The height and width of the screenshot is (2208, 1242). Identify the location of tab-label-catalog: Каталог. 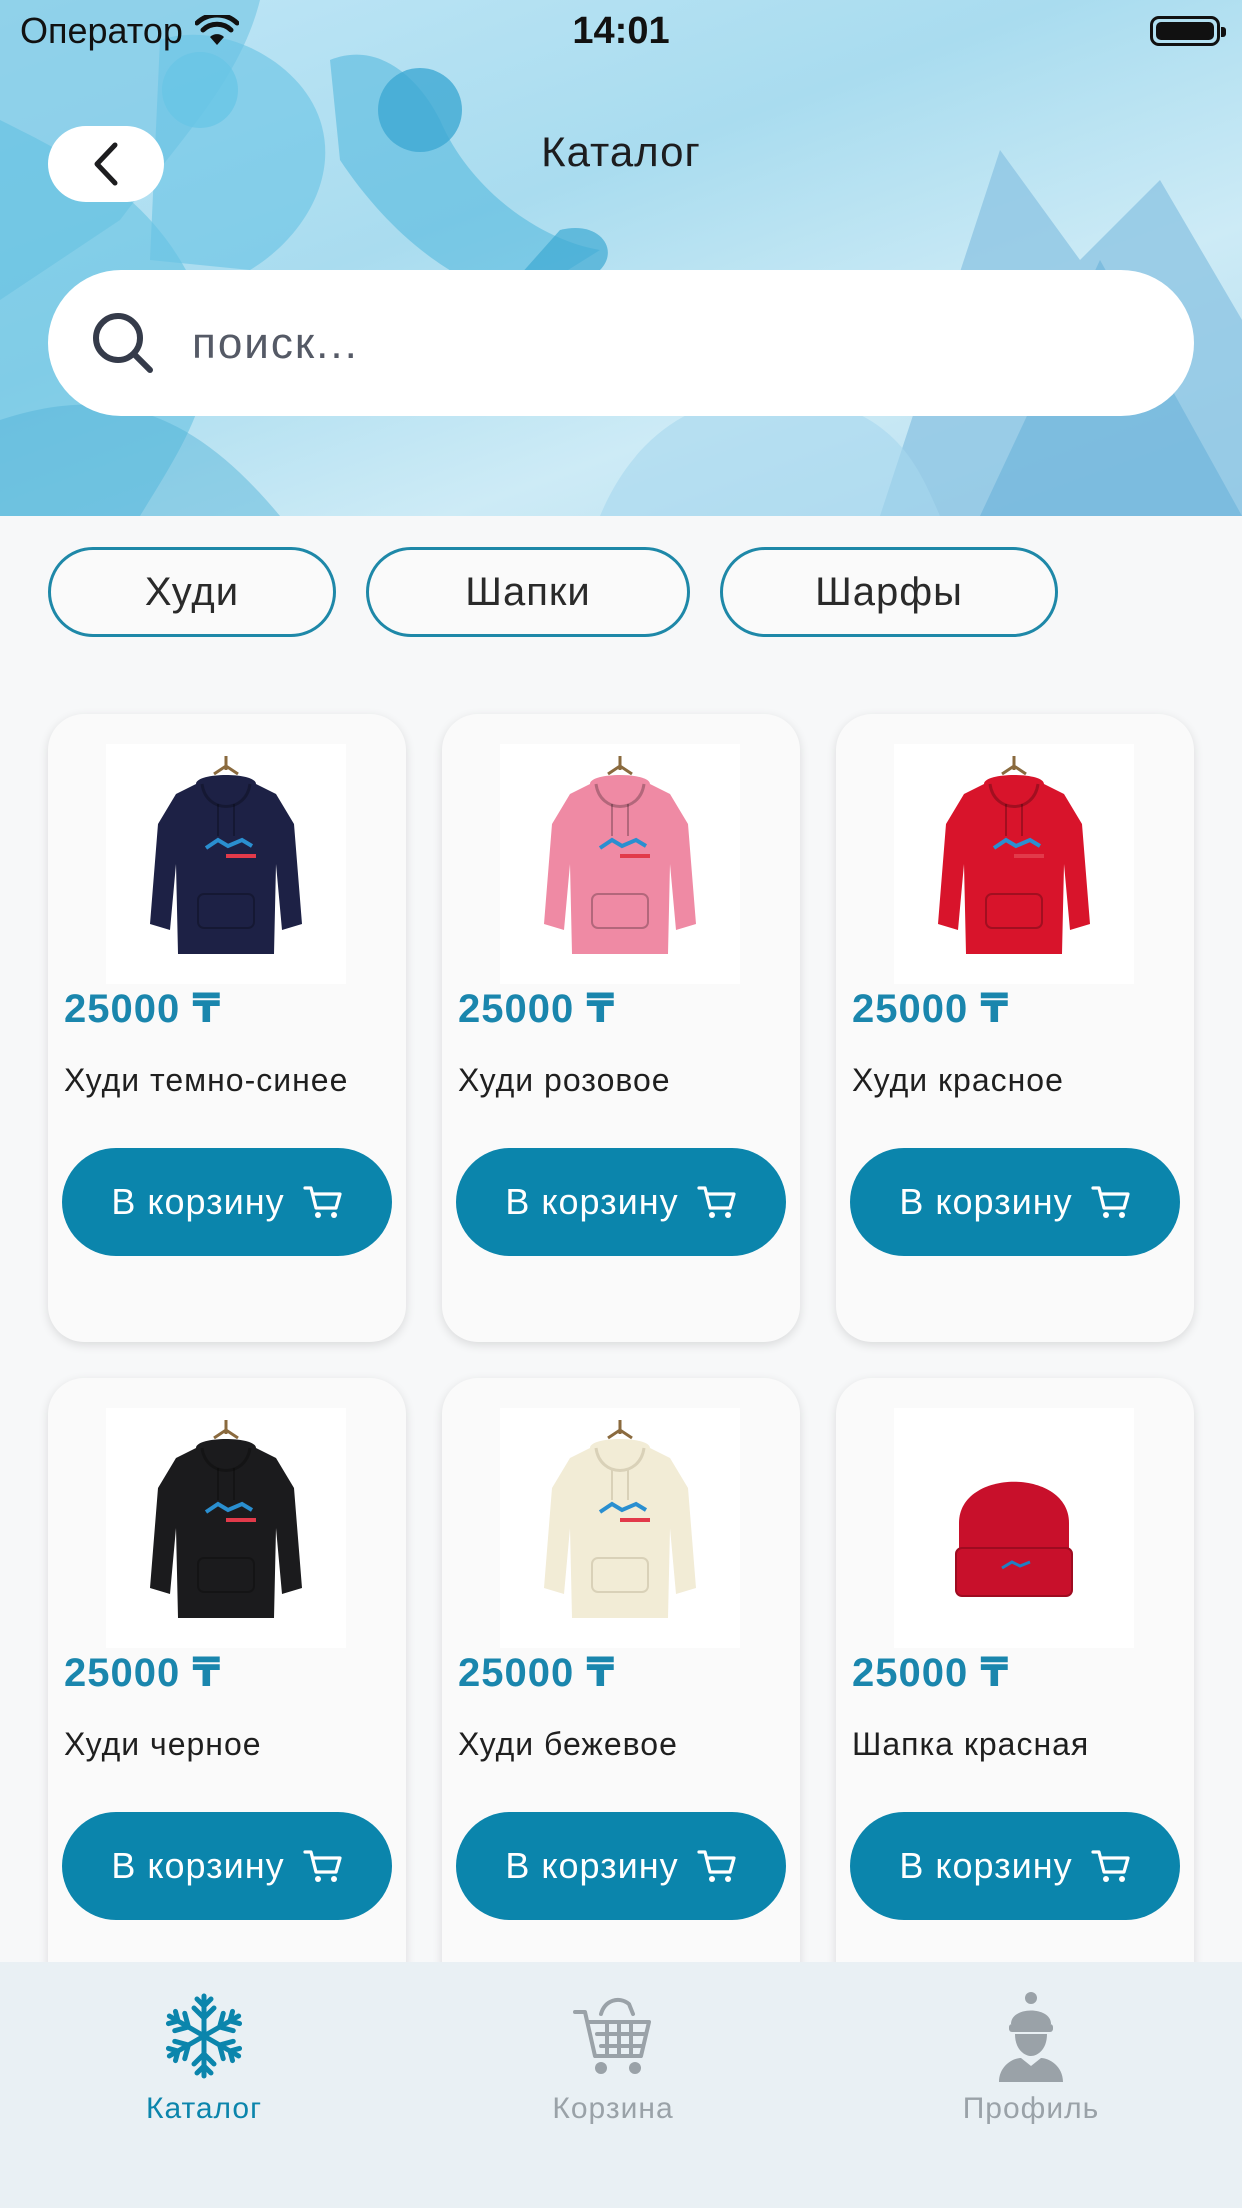
(204, 2108).